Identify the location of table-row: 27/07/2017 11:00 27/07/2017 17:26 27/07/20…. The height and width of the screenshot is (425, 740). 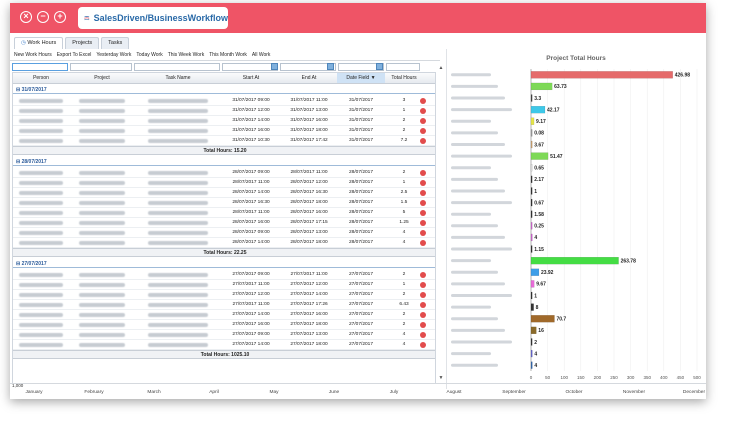
(224, 305).